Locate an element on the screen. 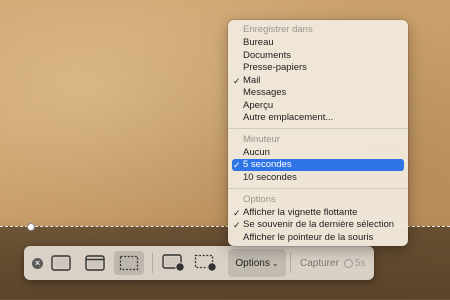 The width and height of the screenshot is (450, 300). menu-item-label: Documents is located at coordinates (267, 55).